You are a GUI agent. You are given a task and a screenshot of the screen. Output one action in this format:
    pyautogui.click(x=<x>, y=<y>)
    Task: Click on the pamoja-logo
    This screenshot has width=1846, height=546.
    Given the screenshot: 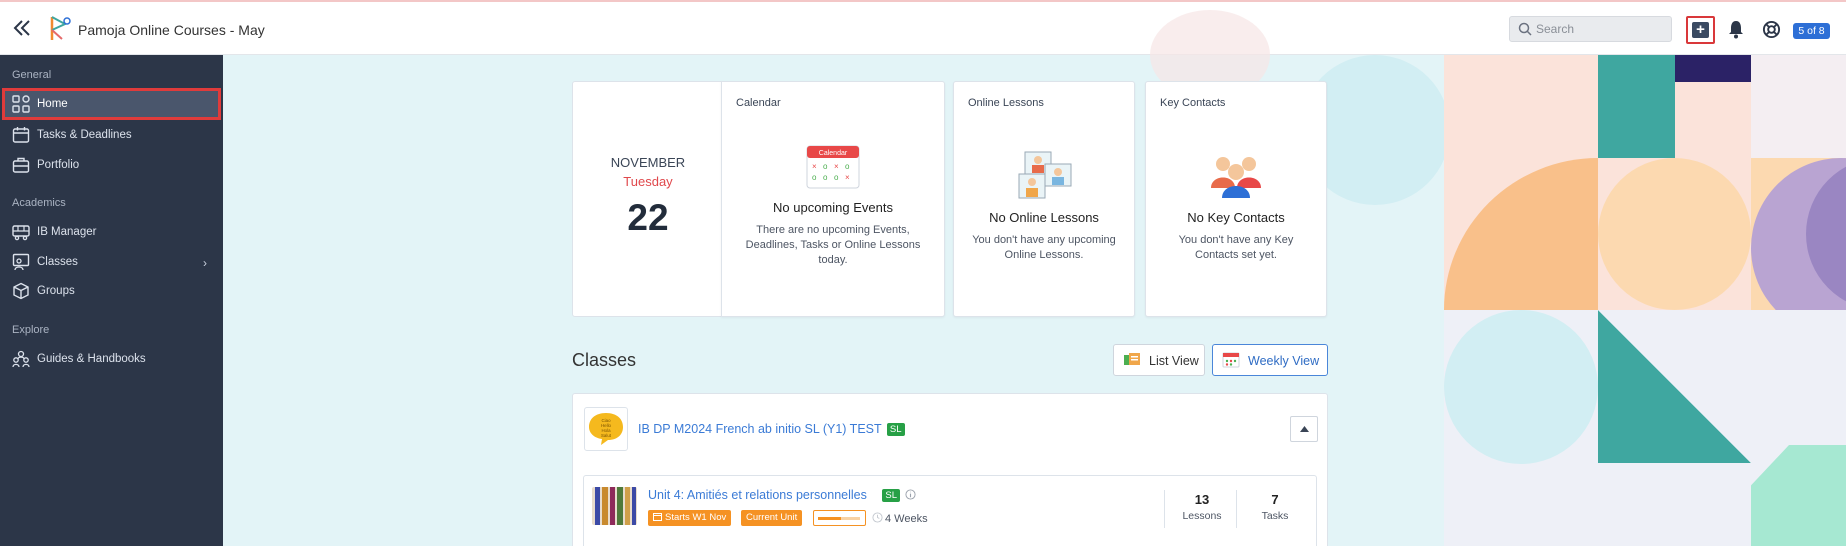 What is the action you would take?
    pyautogui.click(x=60, y=28)
    